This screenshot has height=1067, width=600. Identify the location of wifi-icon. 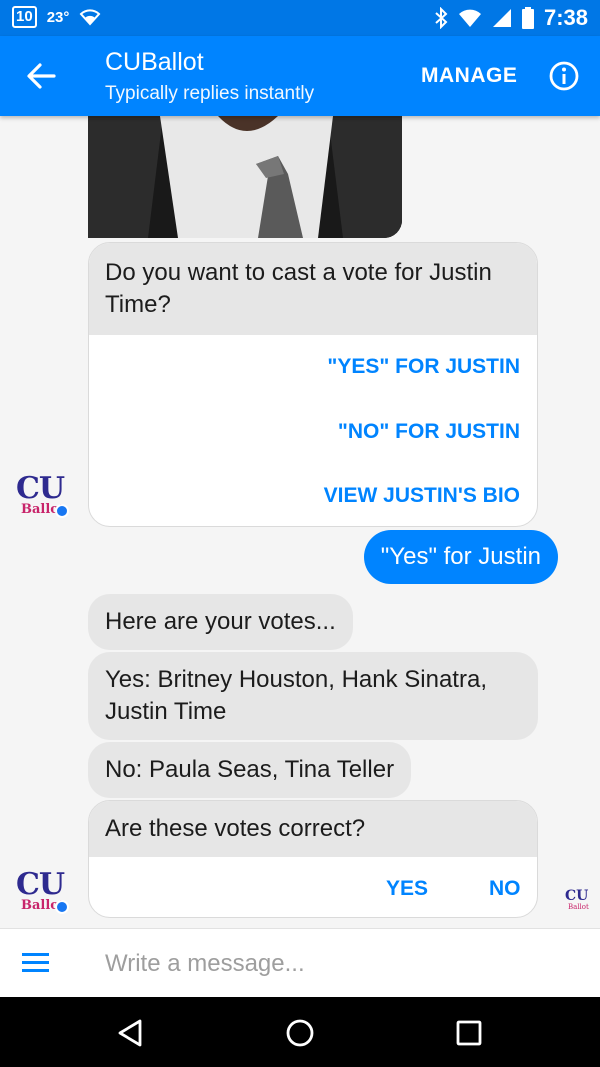
(90, 17).